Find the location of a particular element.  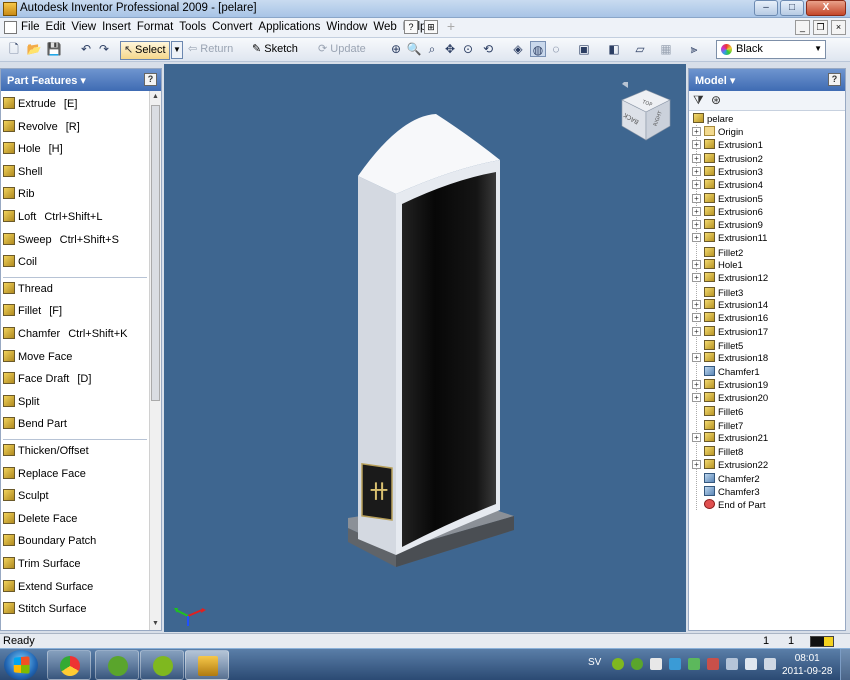

tree-node-fillet7: Fillet7 is located at coordinates (717, 425).